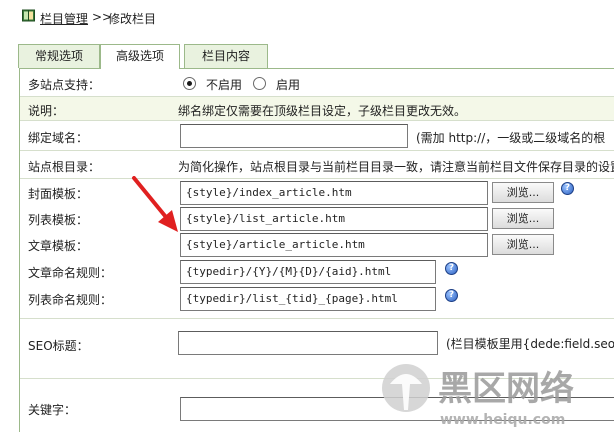  I want to click on siteroot-text: 为简化操作，站点根目录与当前栏目目录一致，请注意当前栏目文件保存目录的设置, so click(396, 167).